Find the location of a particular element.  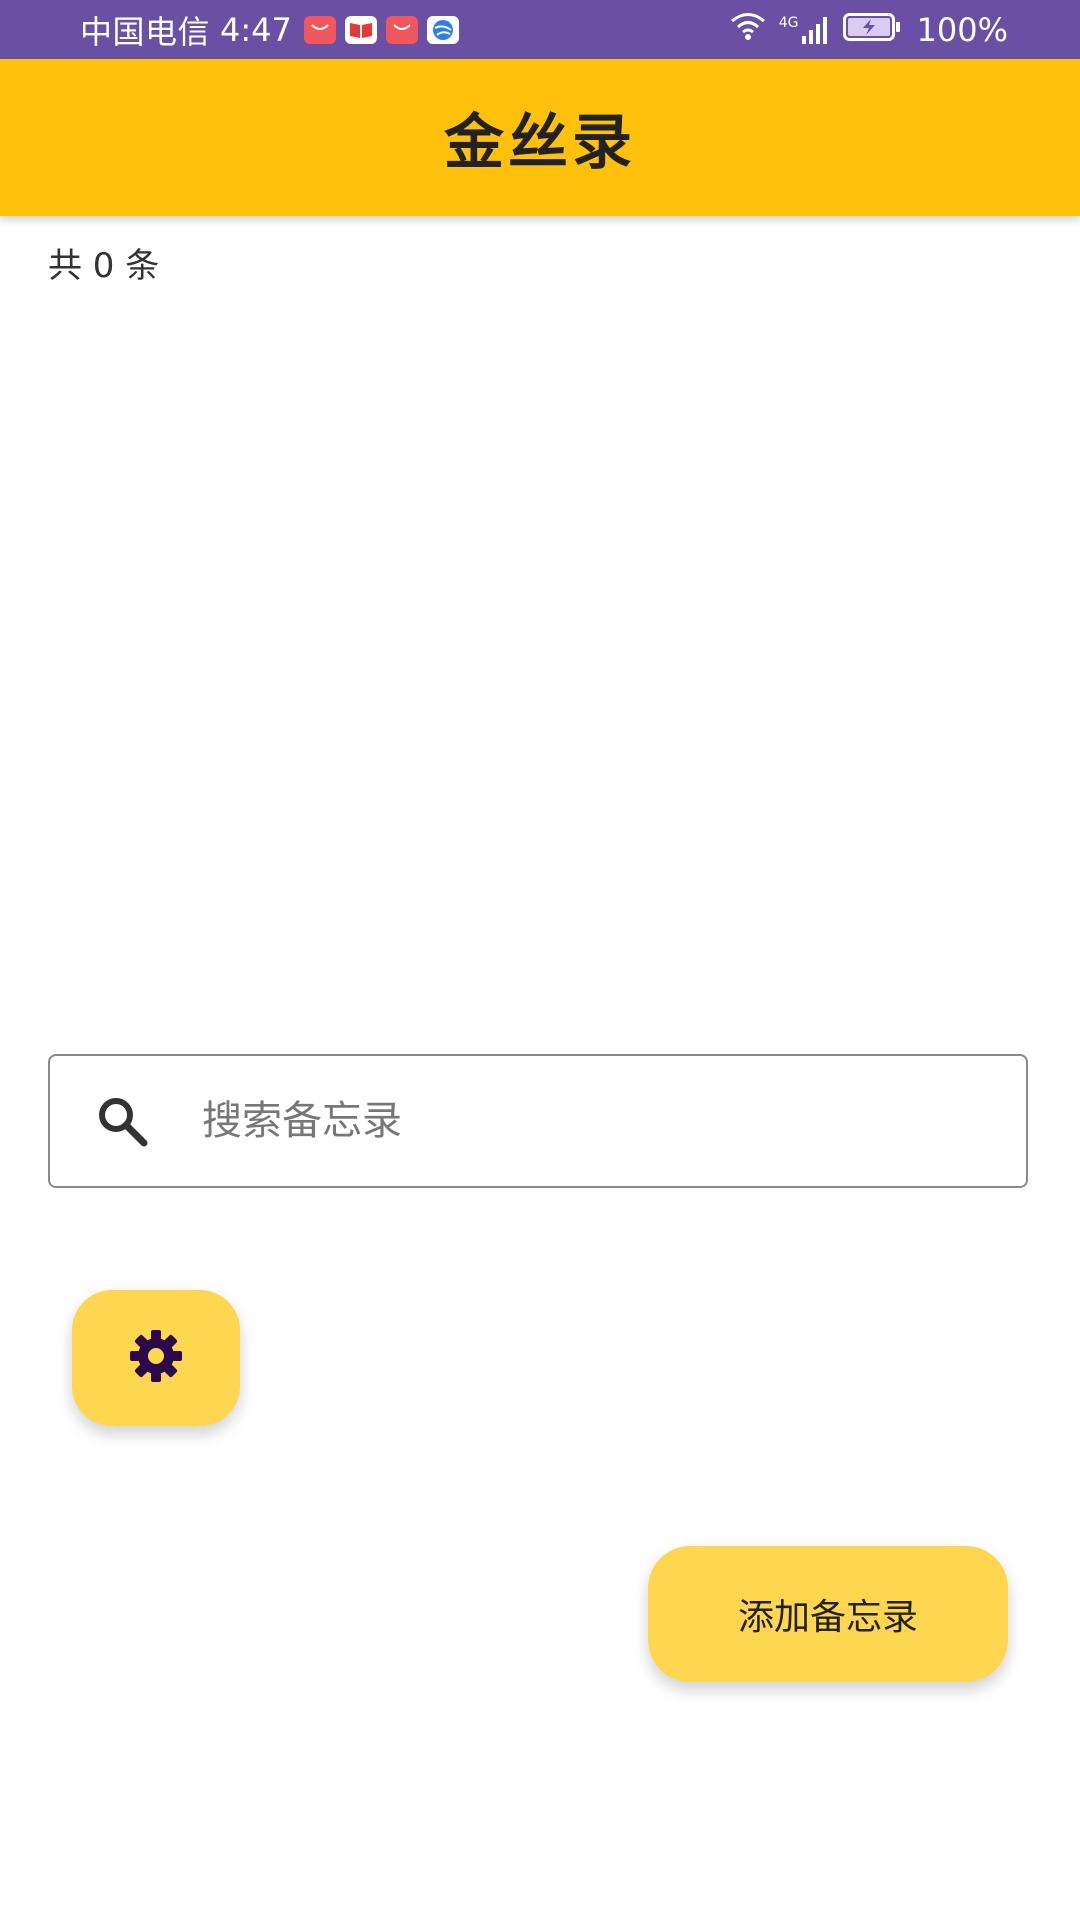

add-memo-button: 添加备忘录 is located at coordinates (828, 1614).